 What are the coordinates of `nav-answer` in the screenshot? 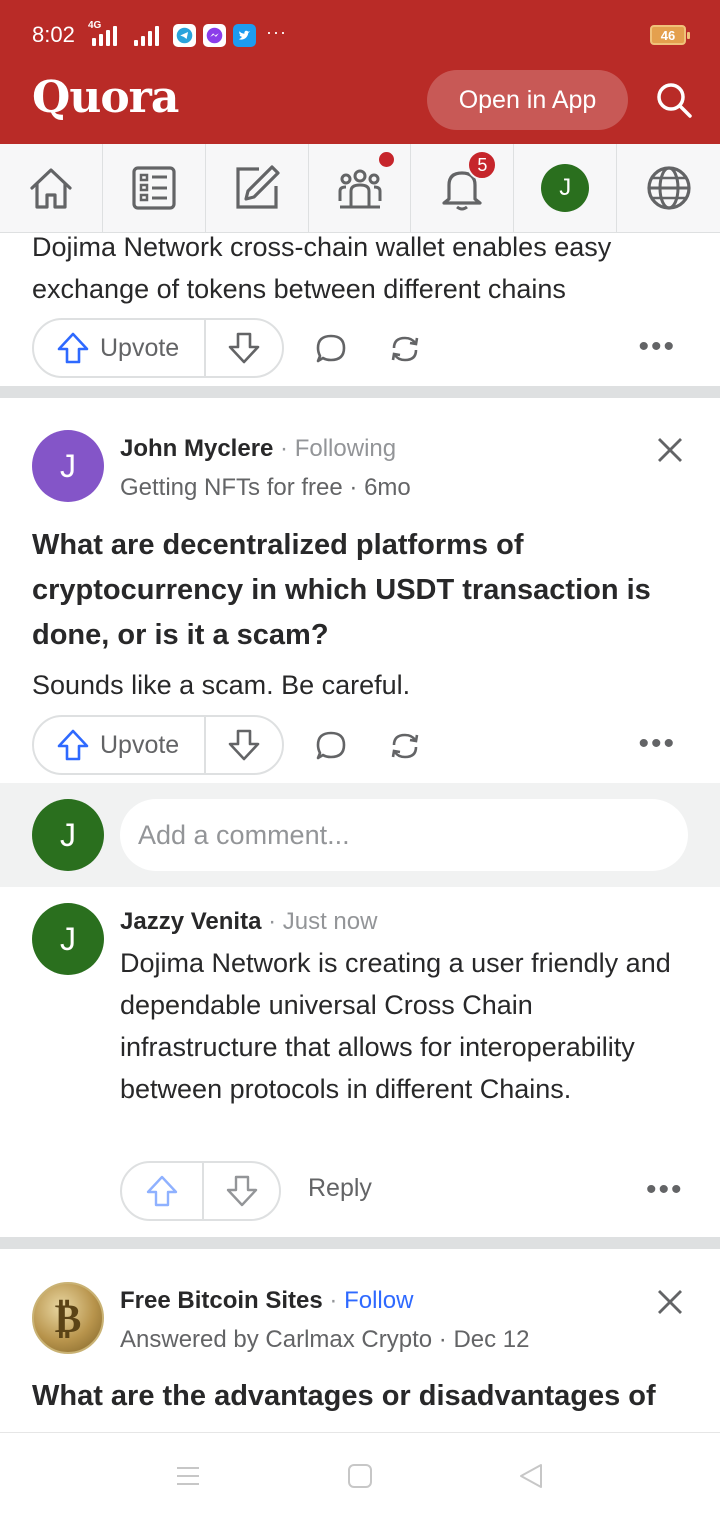 It's located at (257, 188).